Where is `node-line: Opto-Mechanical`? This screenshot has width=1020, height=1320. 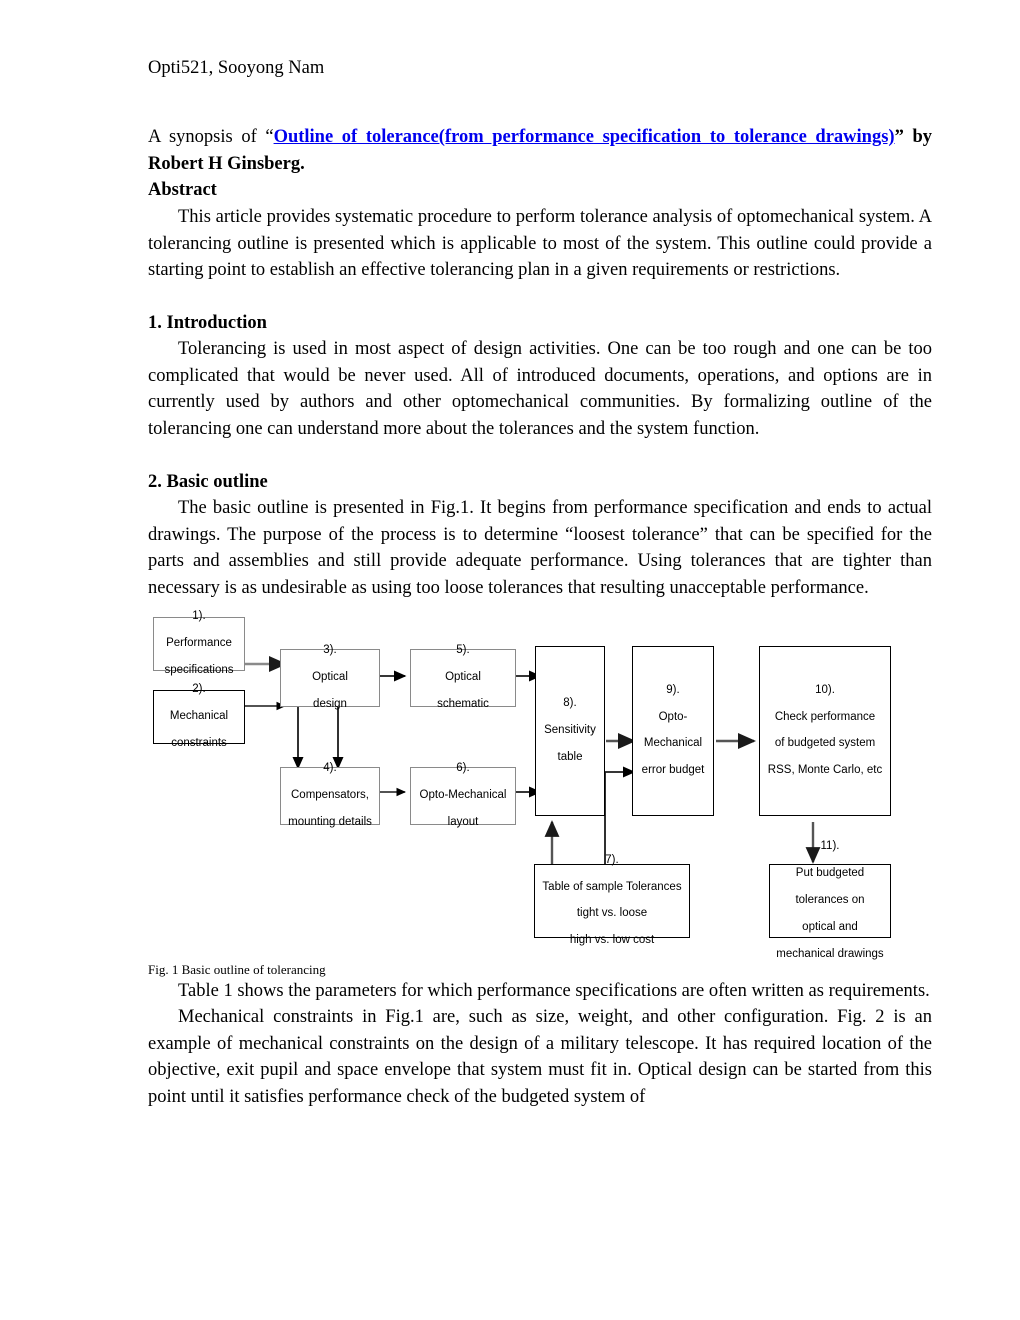
node-line: Opto-Mechanical is located at coordinates (463, 794).